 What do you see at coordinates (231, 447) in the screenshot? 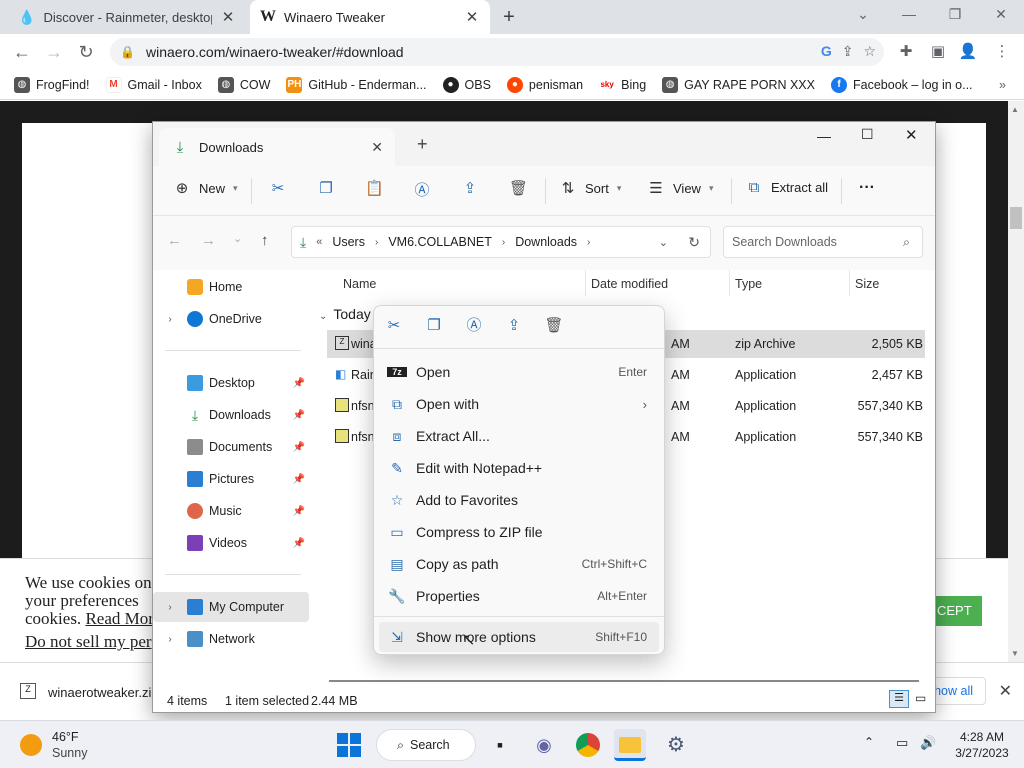
I see `nav-item-documents: Documents 📌` at bounding box center [231, 447].